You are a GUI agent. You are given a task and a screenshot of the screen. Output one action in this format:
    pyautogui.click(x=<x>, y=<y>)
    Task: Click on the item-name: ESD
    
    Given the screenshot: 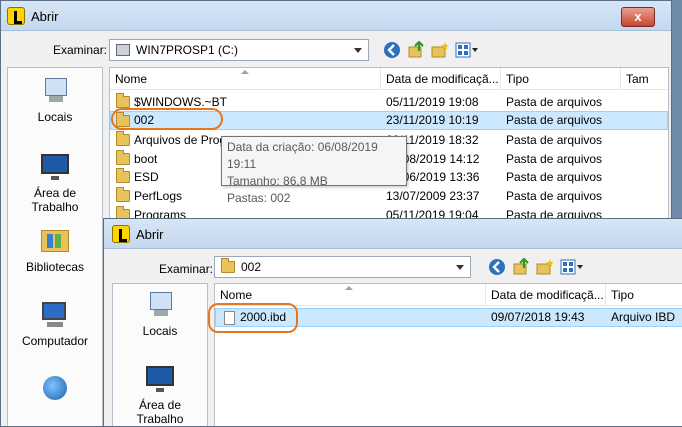 What is the action you would take?
    pyautogui.click(x=146, y=177)
    